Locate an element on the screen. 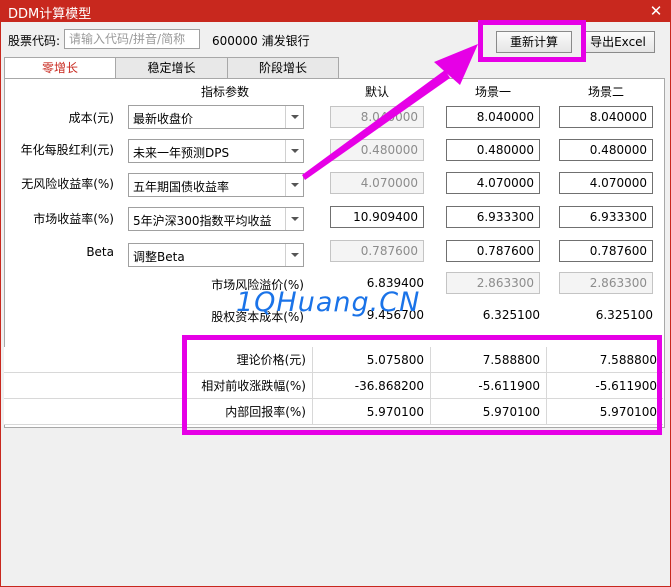  market-return-default: 10.909400 is located at coordinates (377, 217).